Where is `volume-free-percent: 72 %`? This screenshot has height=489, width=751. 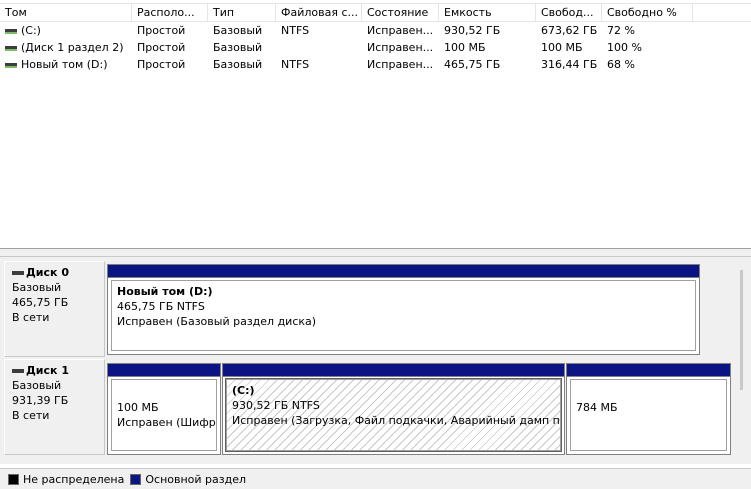
volume-free-percent: 72 % is located at coordinates (621, 30).